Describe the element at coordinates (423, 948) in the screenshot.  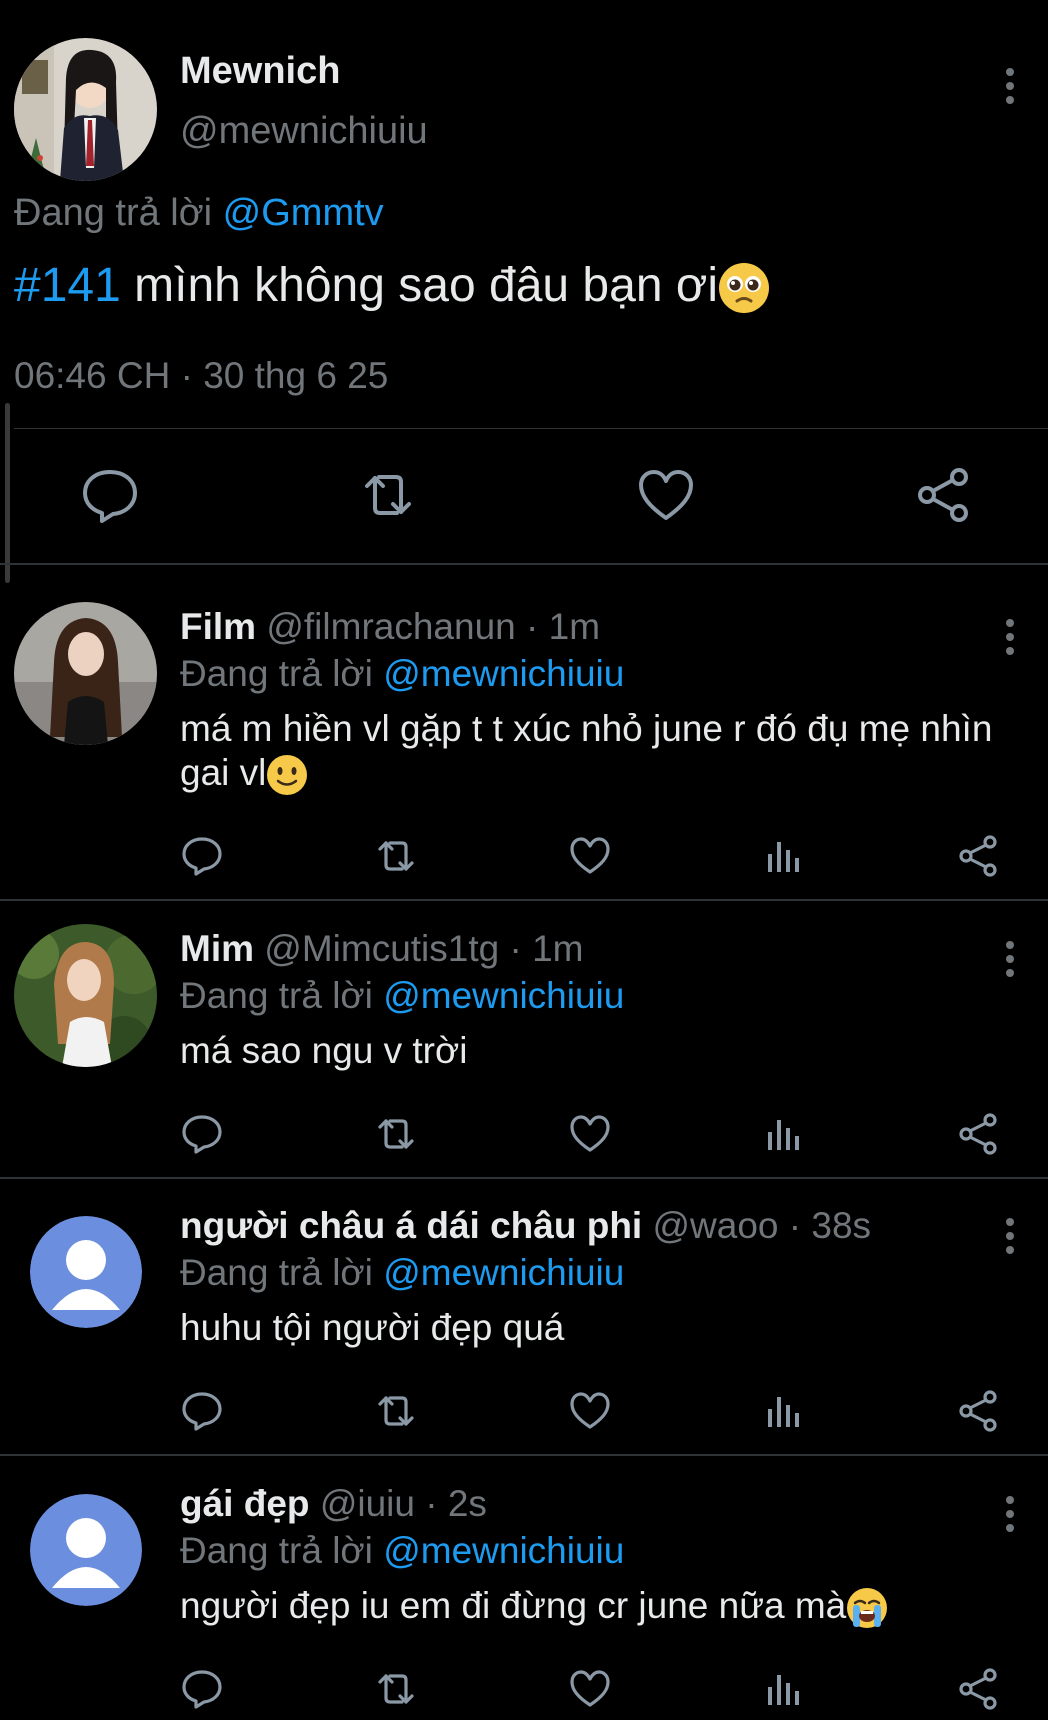
I see `reply-author-meta: @Mimcutis1tg · 1m` at that location.